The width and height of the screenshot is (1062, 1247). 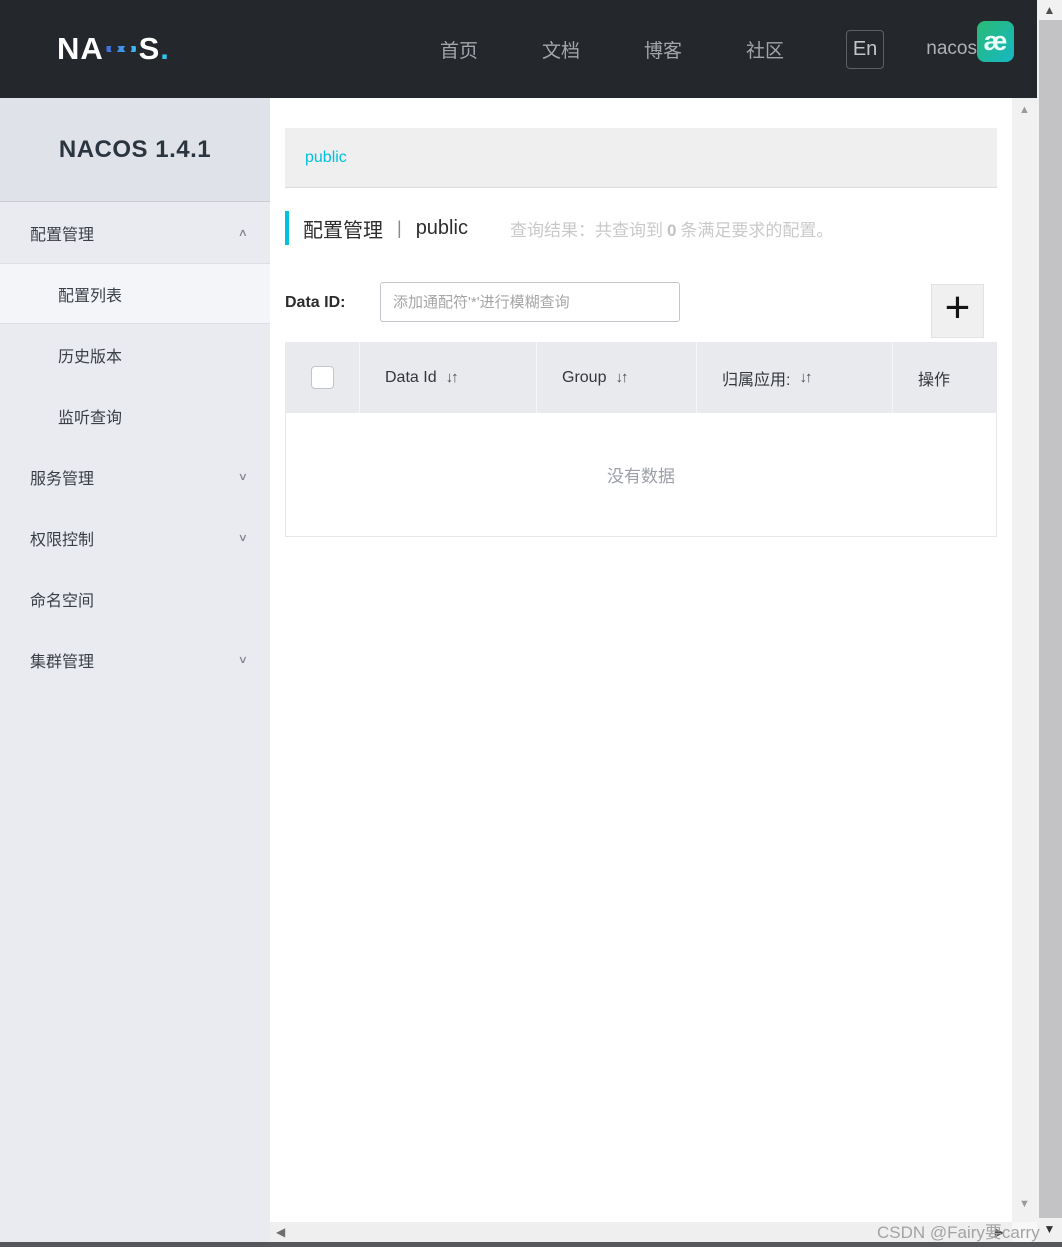 I want to click on logo-text-suffix: S, so click(x=149, y=48).